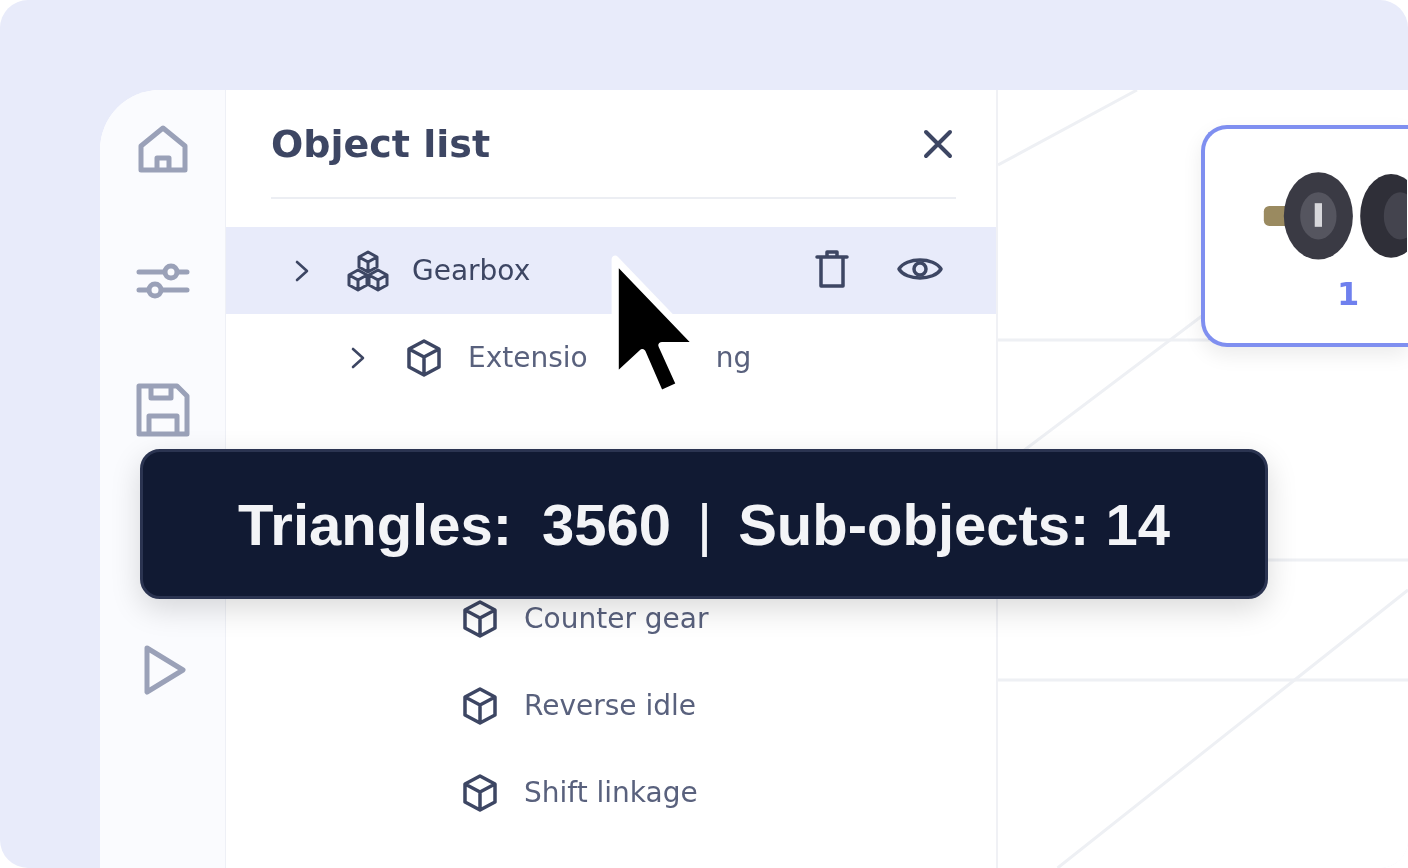 This screenshot has height=868, width=1408. Describe the element at coordinates (368, 270) in the screenshot. I see `cubes-icon` at that location.